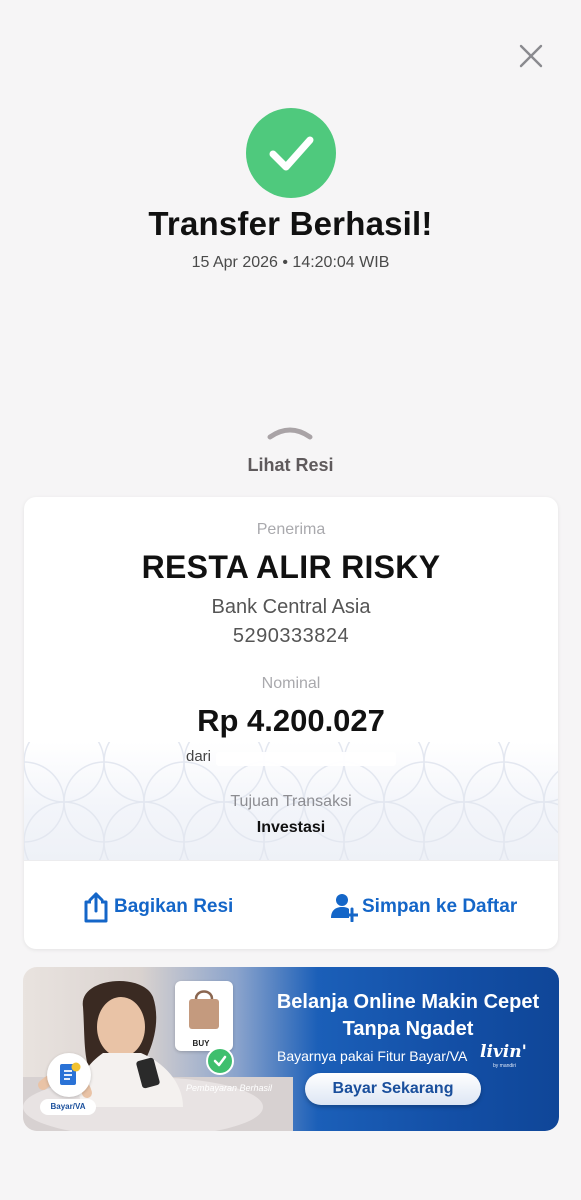 The width and height of the screenshot is (581, 1200). What do you see at coordinates (201, 1043) in the screenshot?
I see `buy-label: BUY` at bounding box center [201, 1043].